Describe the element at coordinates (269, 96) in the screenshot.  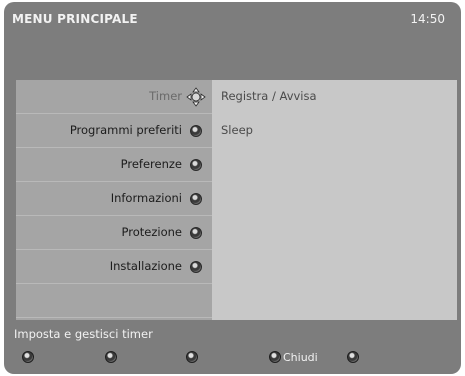
I see `submenu-item-registra-avvisa: Registra / Avvisa` at that location.